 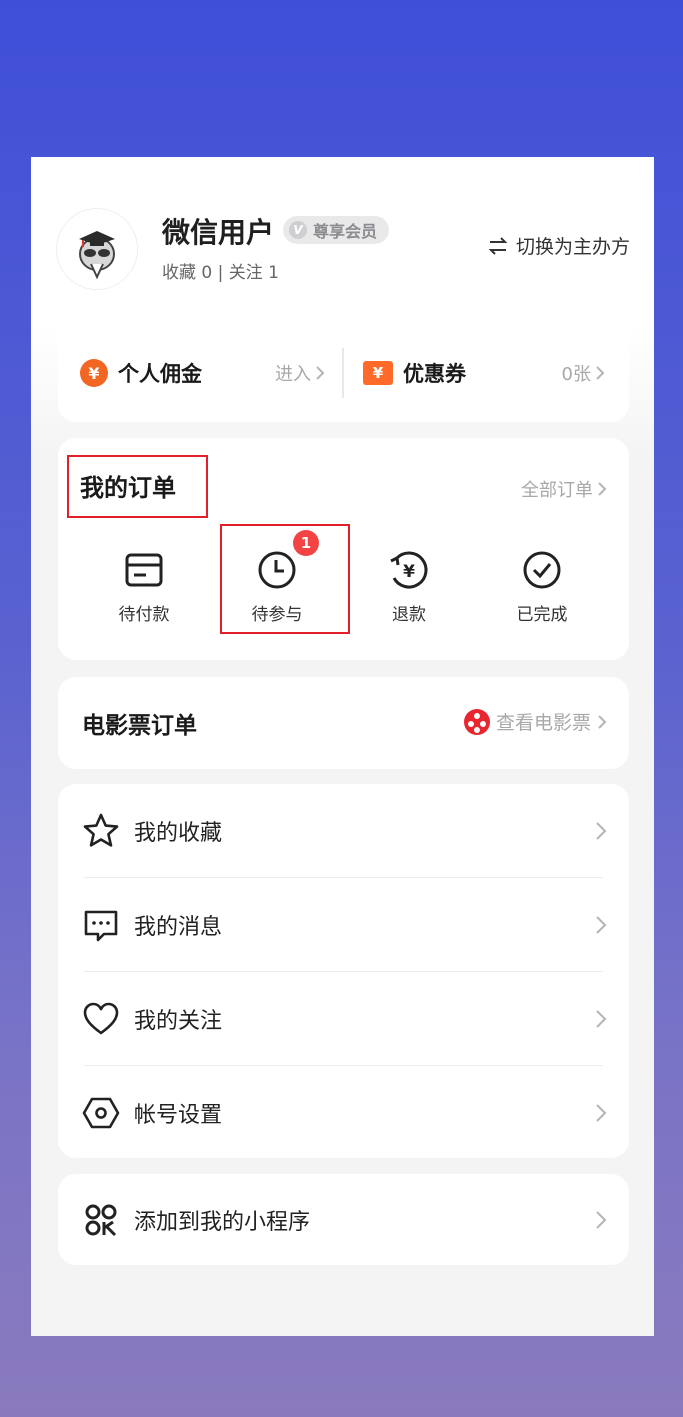 I want to click on coupon-entry: ¥ 优惠券 0张, so click(x=484, y=373).